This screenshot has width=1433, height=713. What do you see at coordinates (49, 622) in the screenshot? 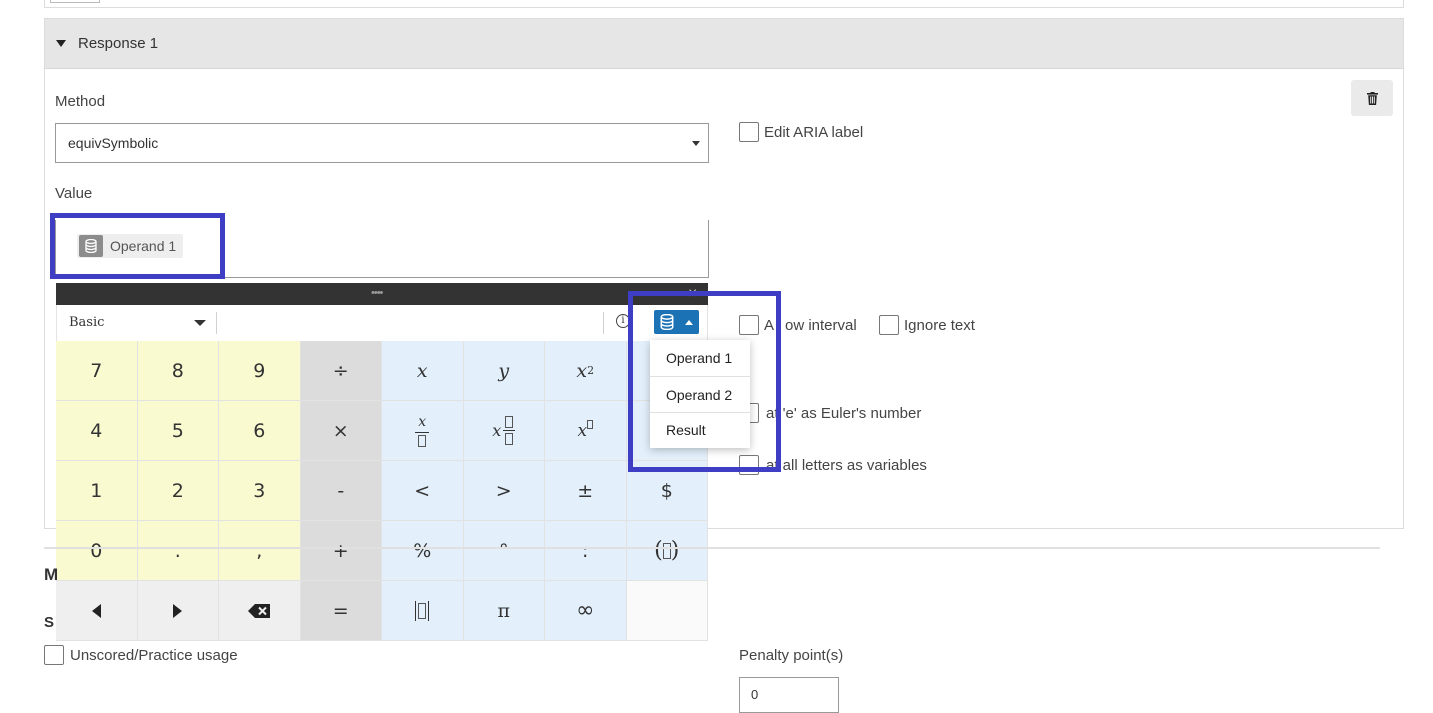
I see `section-subheading-clipped: S` at bounding box center [49, 622].